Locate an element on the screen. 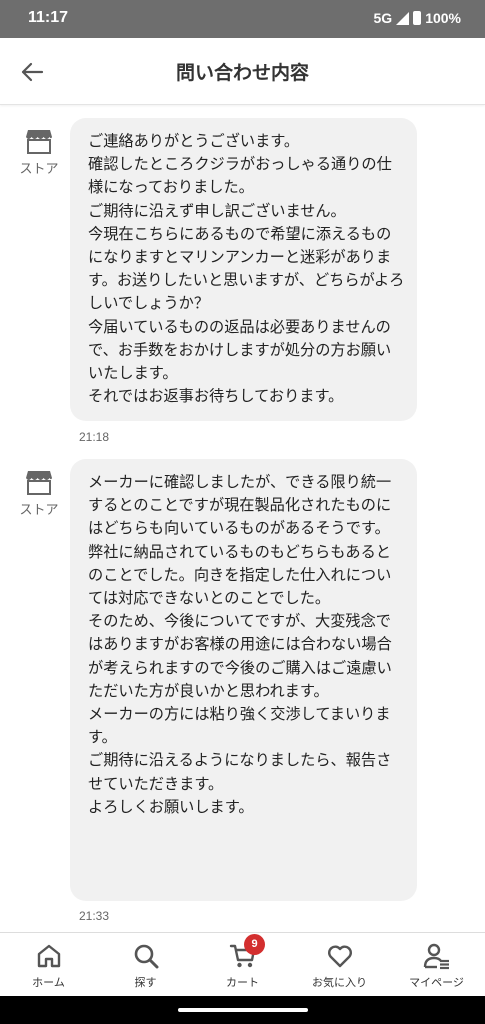 Image resolution: width=485 pixels, height=1024 pixels. battery-icon is located at coordinates (417, 18).